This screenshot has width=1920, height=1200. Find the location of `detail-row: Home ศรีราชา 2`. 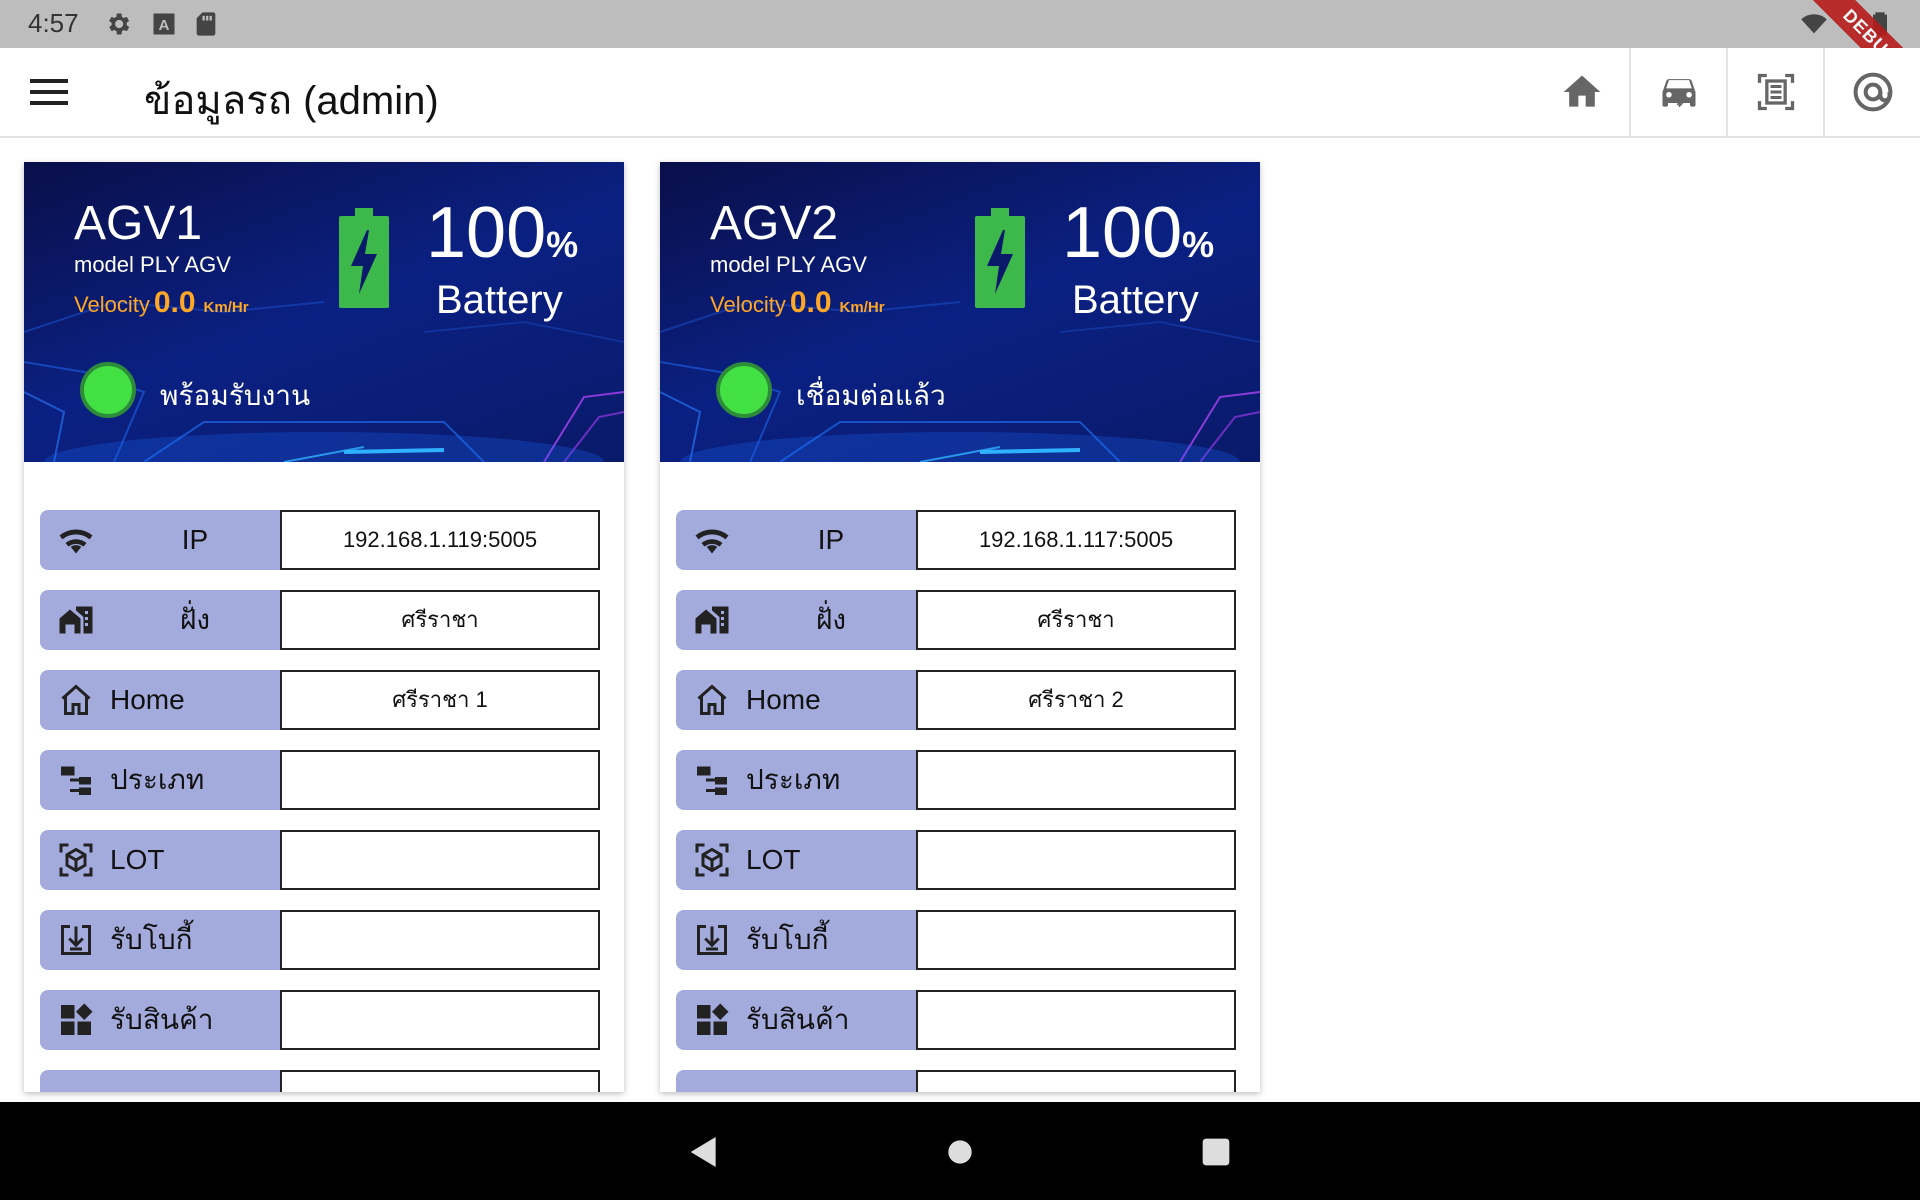

detail-row: Home ศรีราชา 2 is located at coordinates (956, 700).